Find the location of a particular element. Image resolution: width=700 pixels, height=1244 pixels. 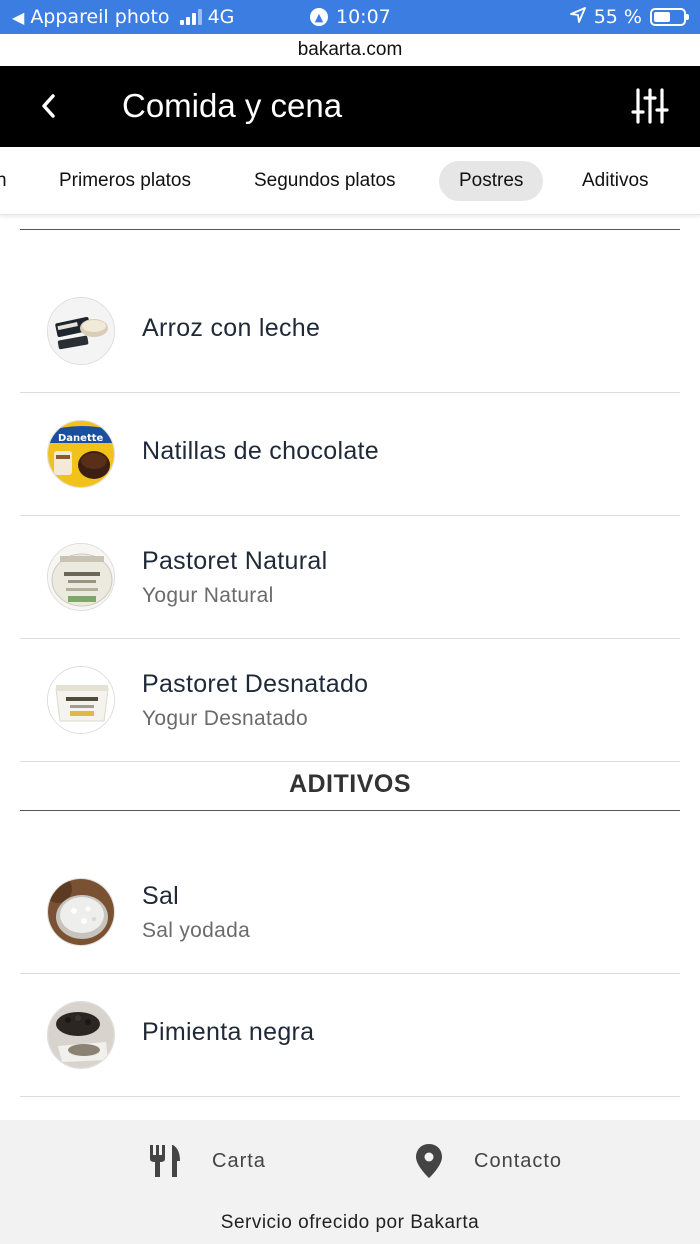

list-item: Sal Sal yodada is located at coordinates (350, 912).